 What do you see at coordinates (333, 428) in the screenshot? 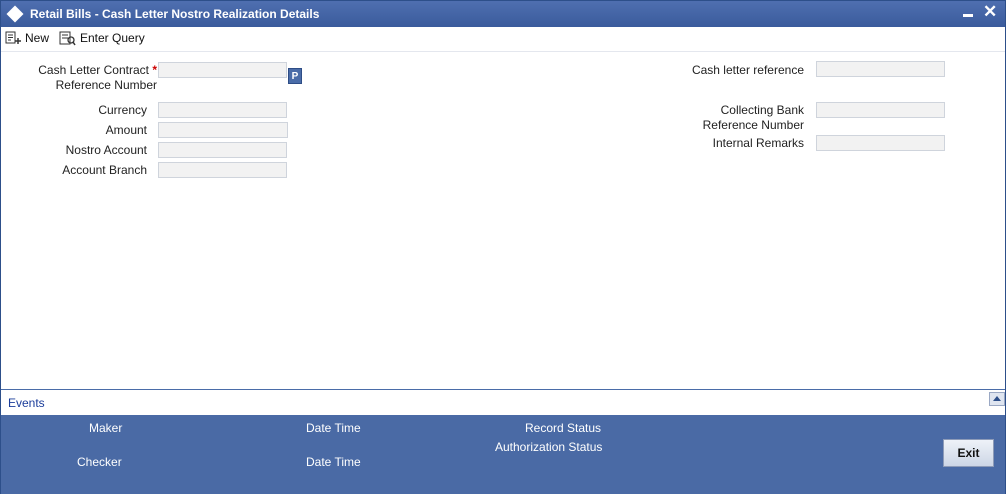
I see `maker-datetime-label: Date Time` at bounding box center [333, 428].